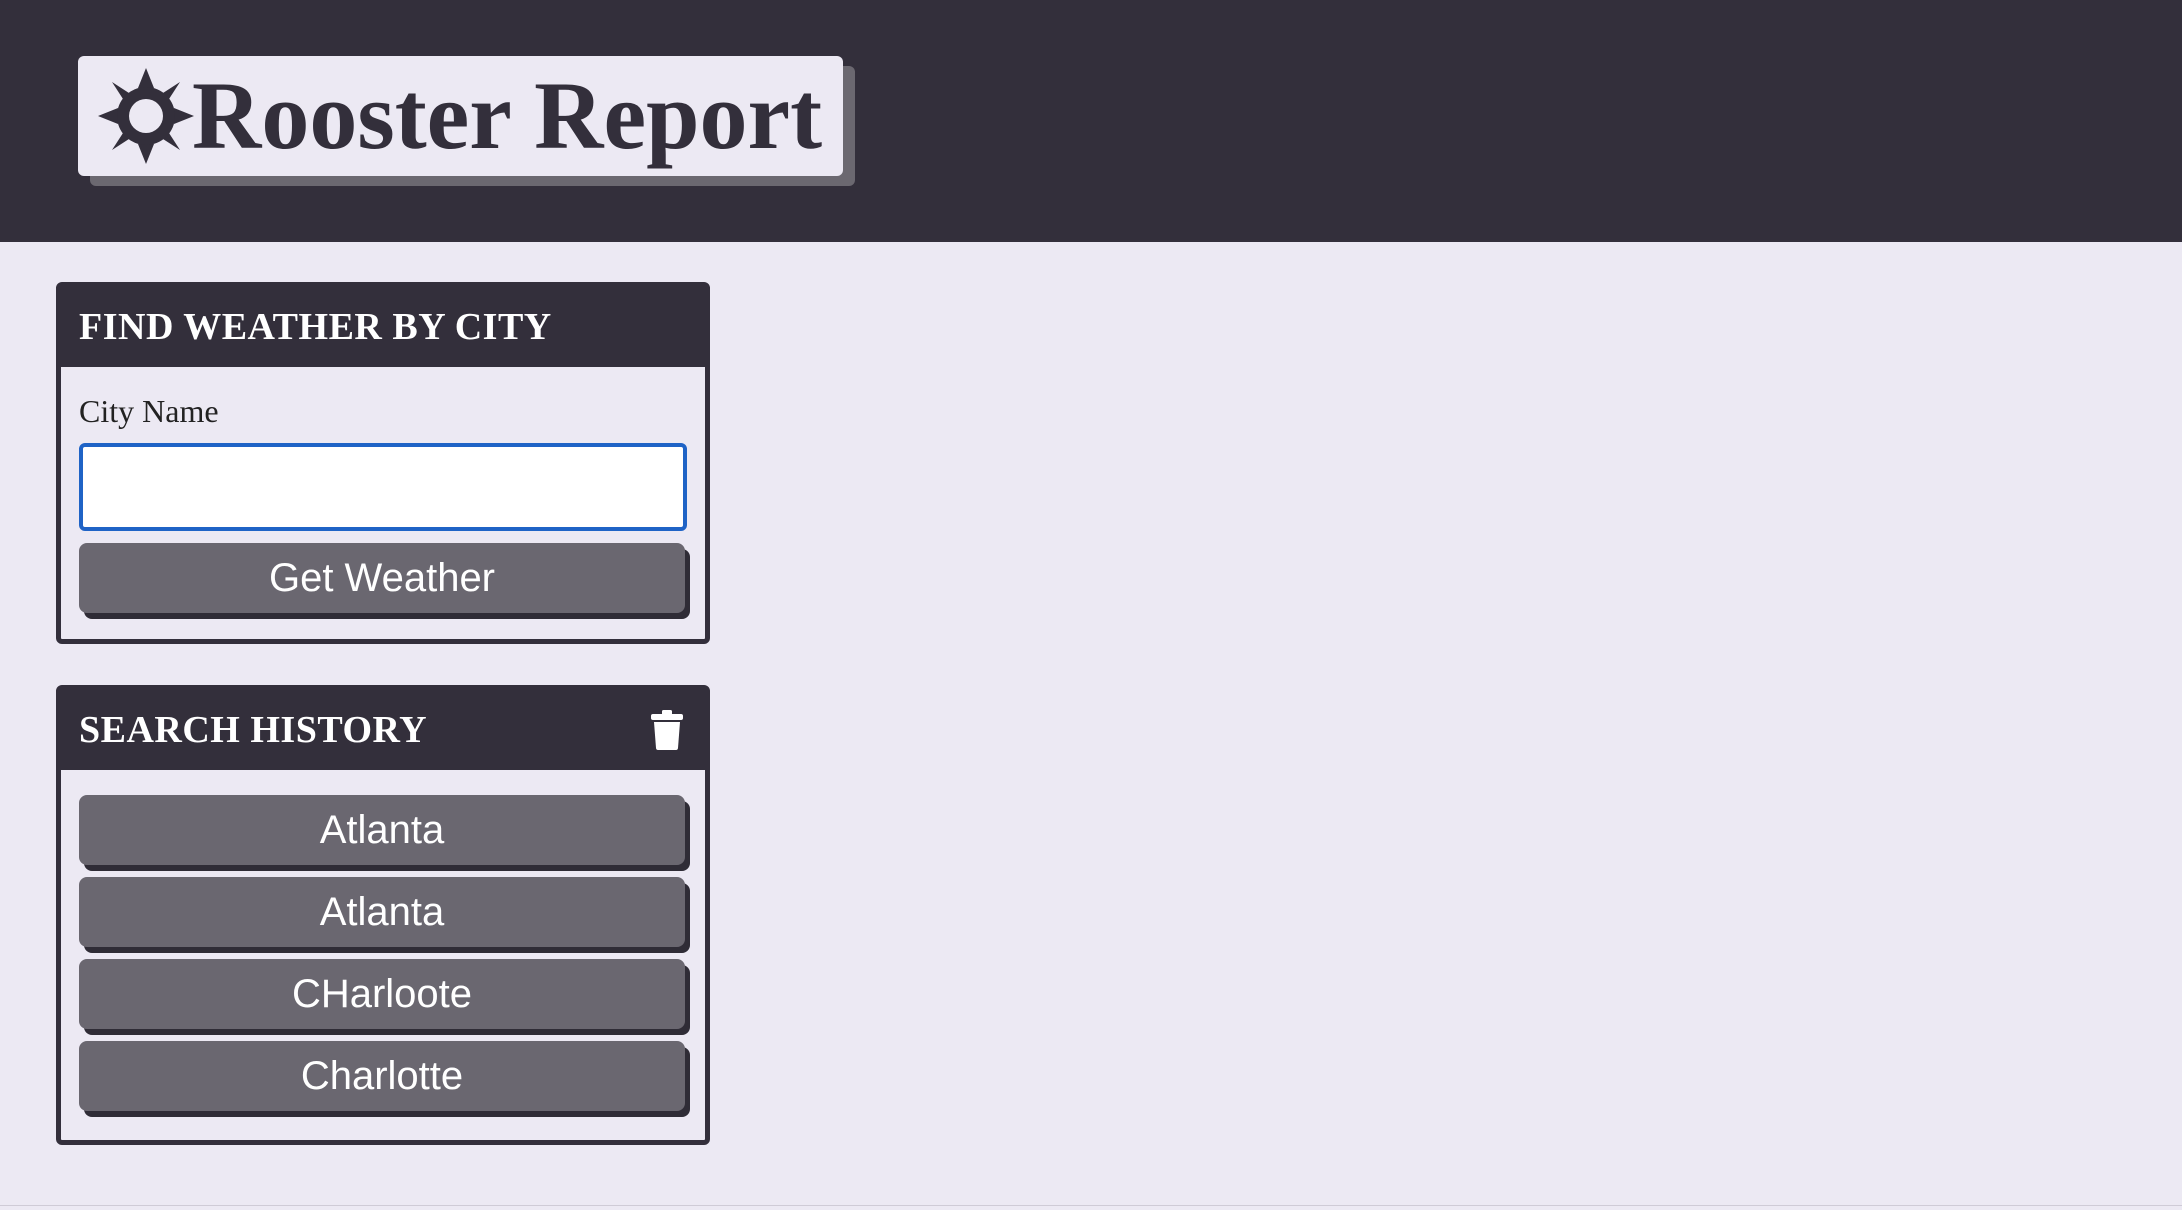 This screenshot has width=2182, height=1210. What do you see at coordinates (667, 730) in the screenshot?
I see `trash-icon` at bounding box center [667, 730].